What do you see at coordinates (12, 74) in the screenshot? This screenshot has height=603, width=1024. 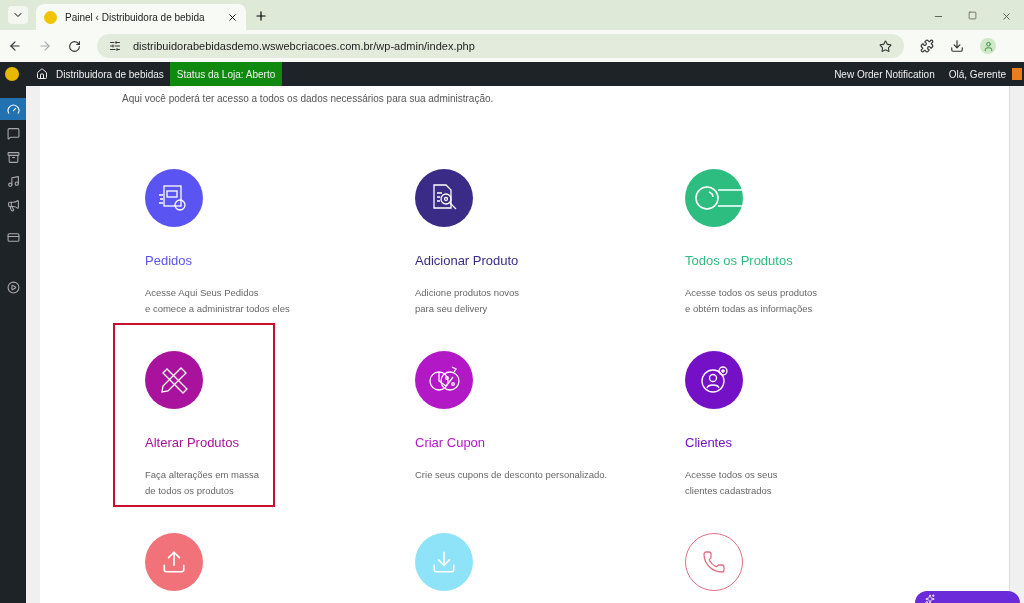 I see `wp-logo-icon` at bounding box center [12, 74].